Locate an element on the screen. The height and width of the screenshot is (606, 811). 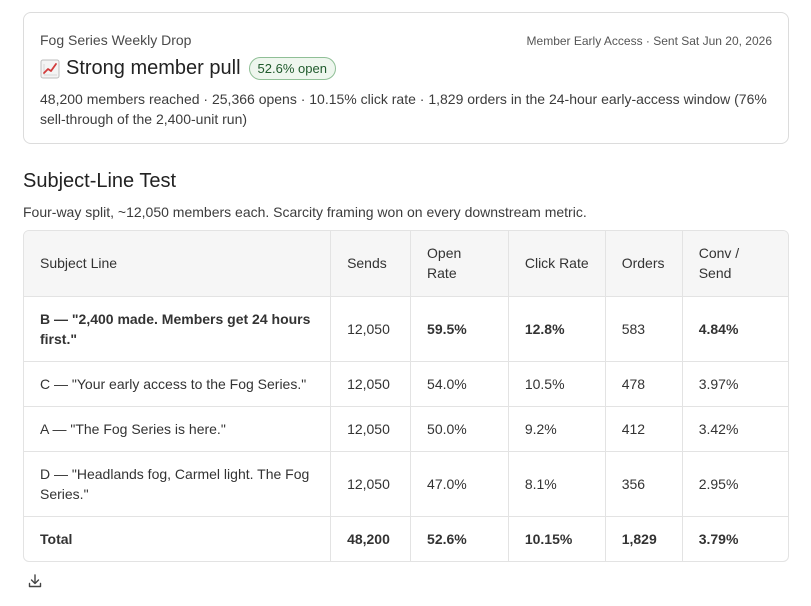
open-rate-badge: 52.6% open is located at coordinates (292, 68).